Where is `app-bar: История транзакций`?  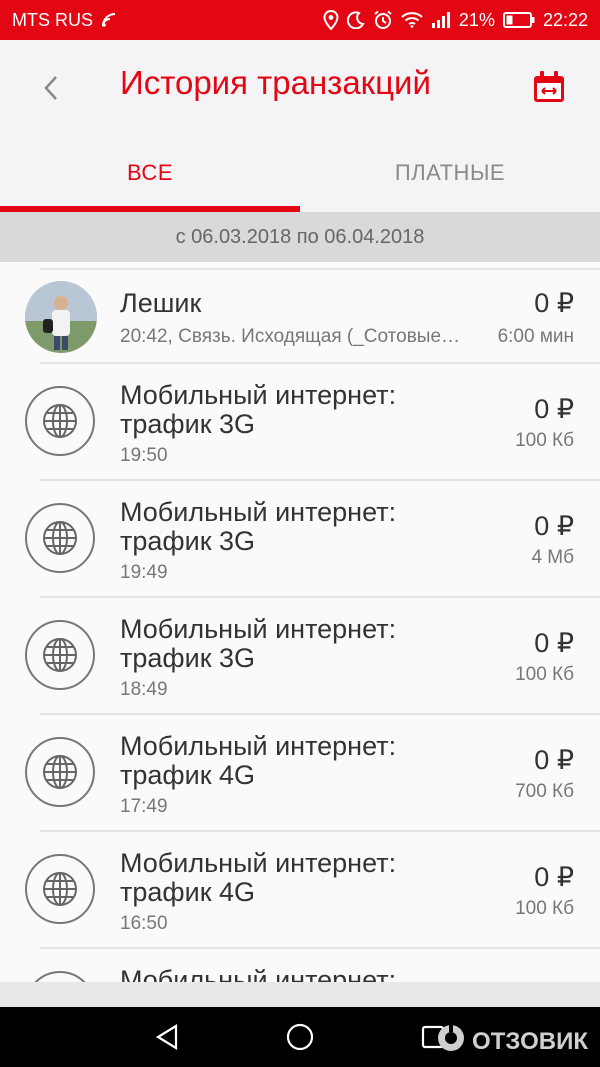
app-bar: История транзакций is located at coordinates (300, 87).